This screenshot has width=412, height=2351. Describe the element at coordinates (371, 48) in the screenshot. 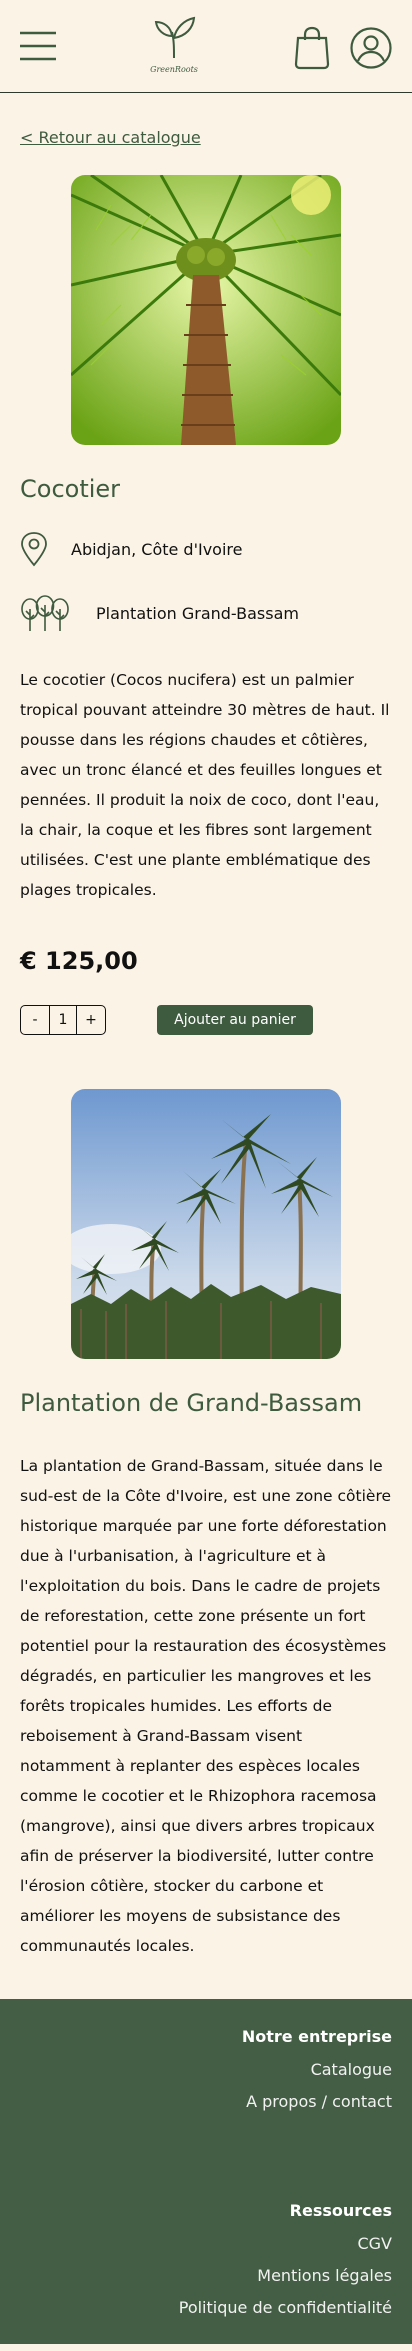

I see `user-account-icon` at that location.